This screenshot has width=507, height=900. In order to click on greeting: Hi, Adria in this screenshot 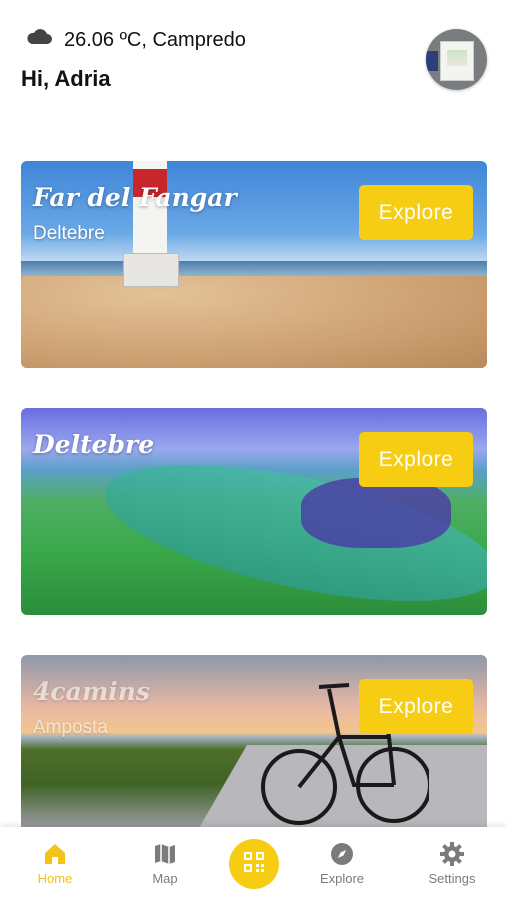, I will do `click(66, 78)`.